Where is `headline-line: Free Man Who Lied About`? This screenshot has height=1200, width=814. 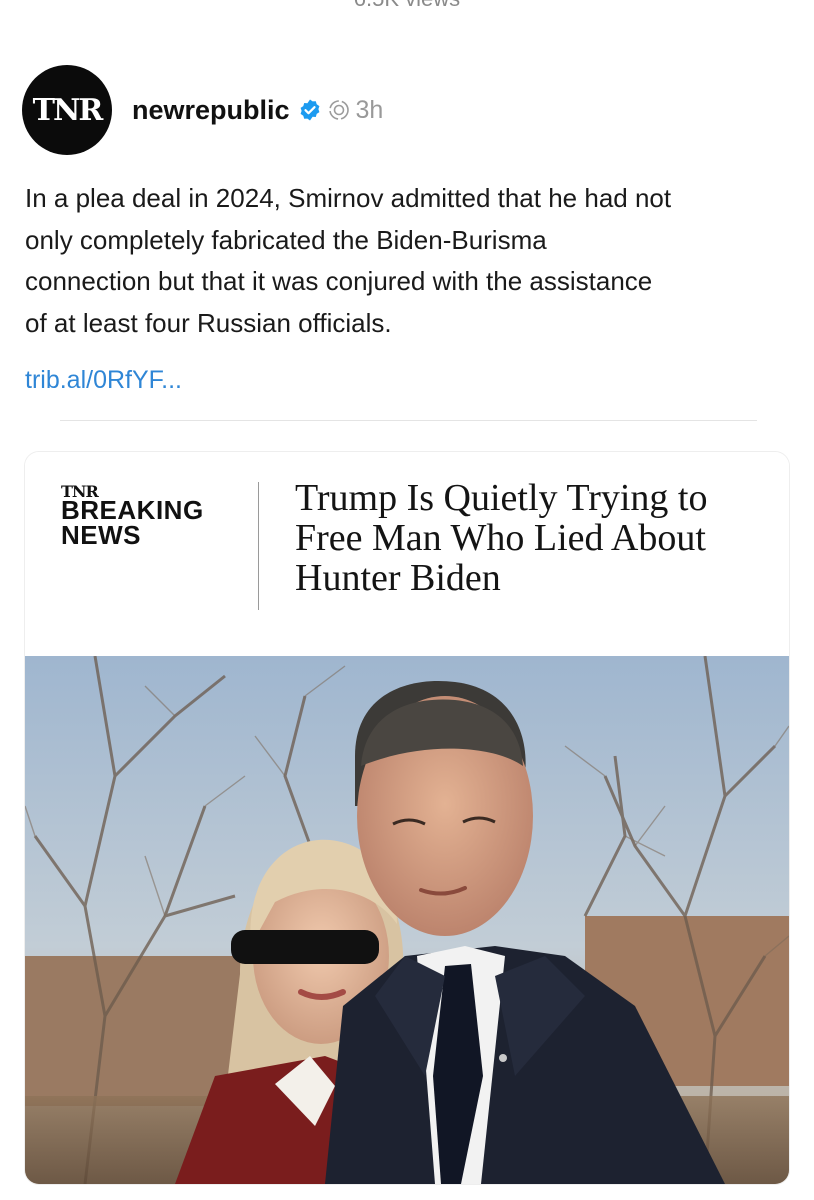
headline-line: Free Man Who Lied About is located at coordinates (500, 538).